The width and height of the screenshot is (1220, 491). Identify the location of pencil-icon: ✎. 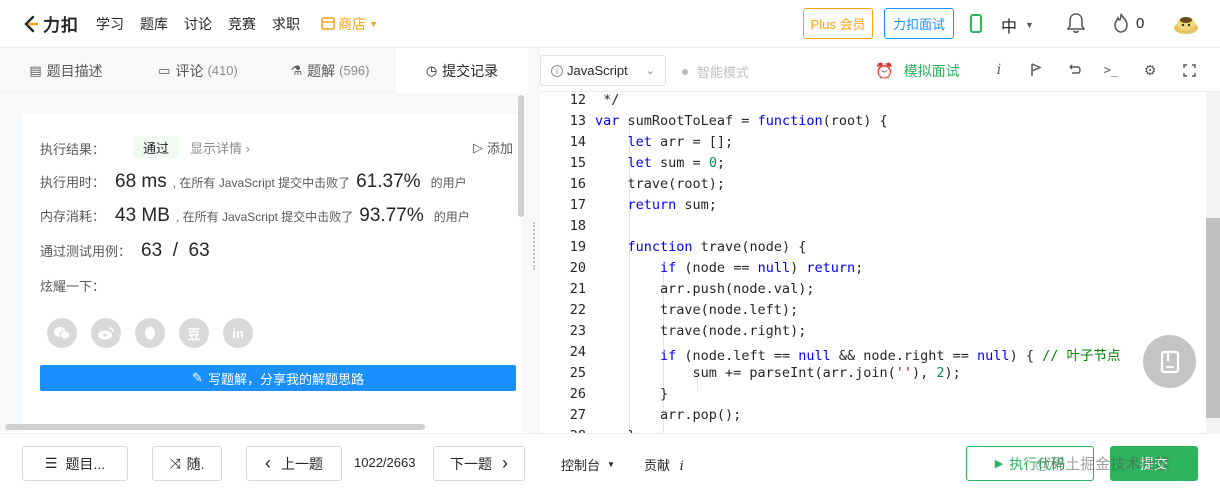
(197, 377).